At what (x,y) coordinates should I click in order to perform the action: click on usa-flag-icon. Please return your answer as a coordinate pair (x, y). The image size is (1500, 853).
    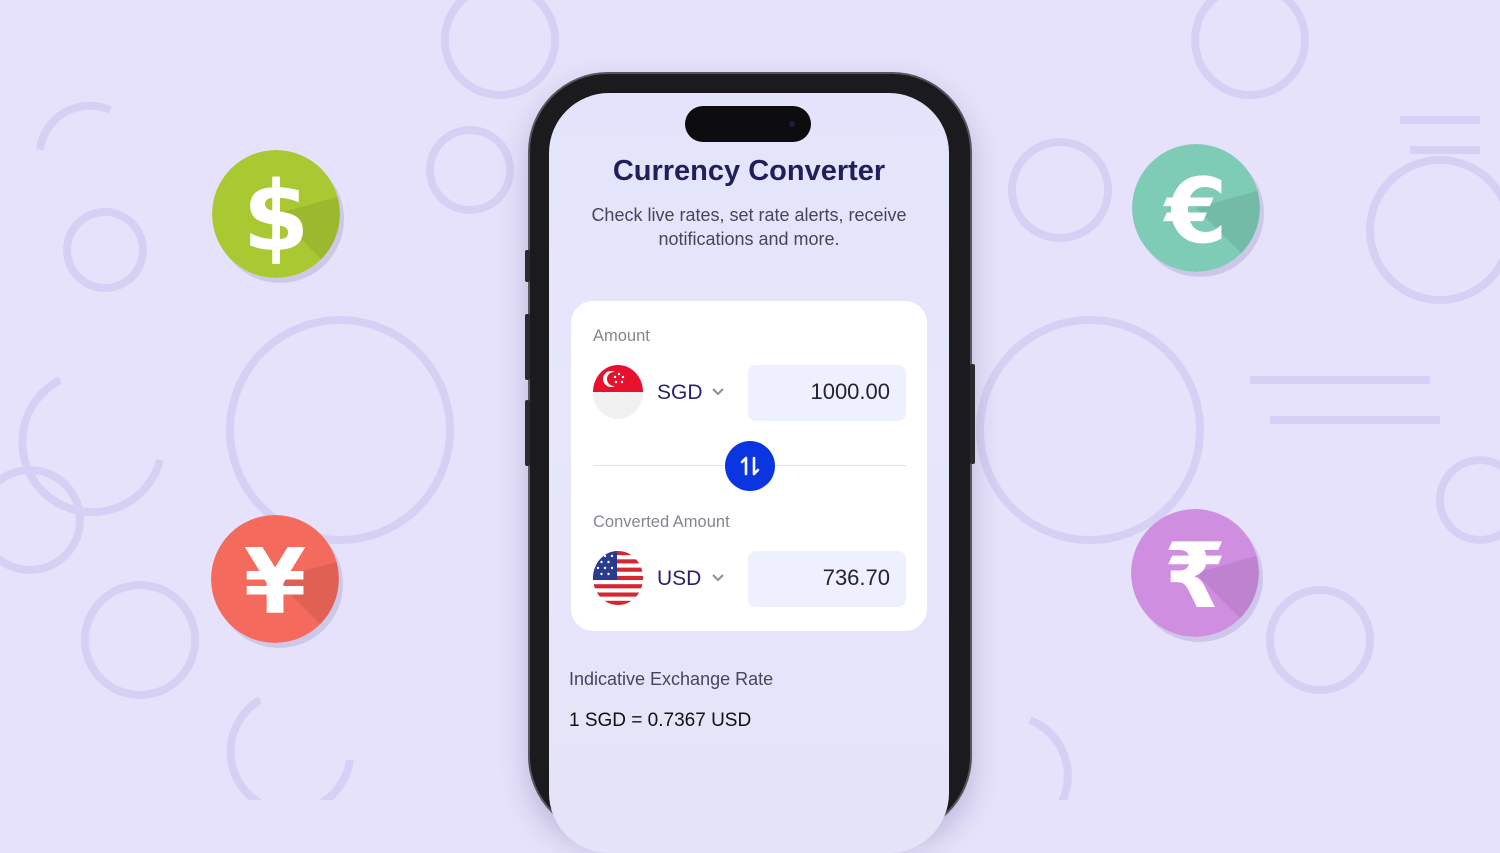
    Looking at the image, I should click on (618, 578).